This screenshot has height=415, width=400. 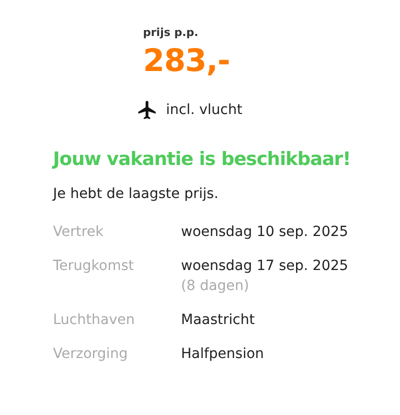 What do you see at coordinates (171, 32) in the screenshot?
I see `price-label: prijs p.p.` at bounding box center [171, 32].